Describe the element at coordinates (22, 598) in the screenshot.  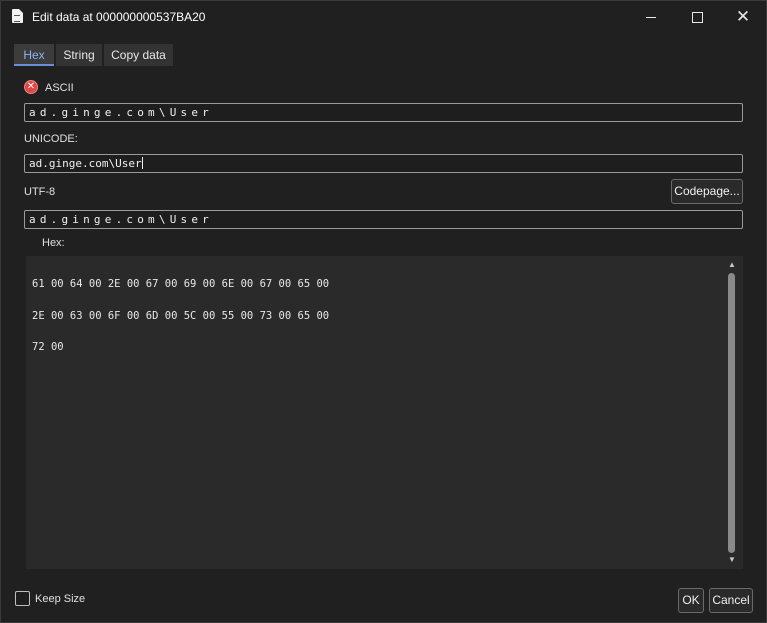
I see `keep-size-checkbox` at that location.